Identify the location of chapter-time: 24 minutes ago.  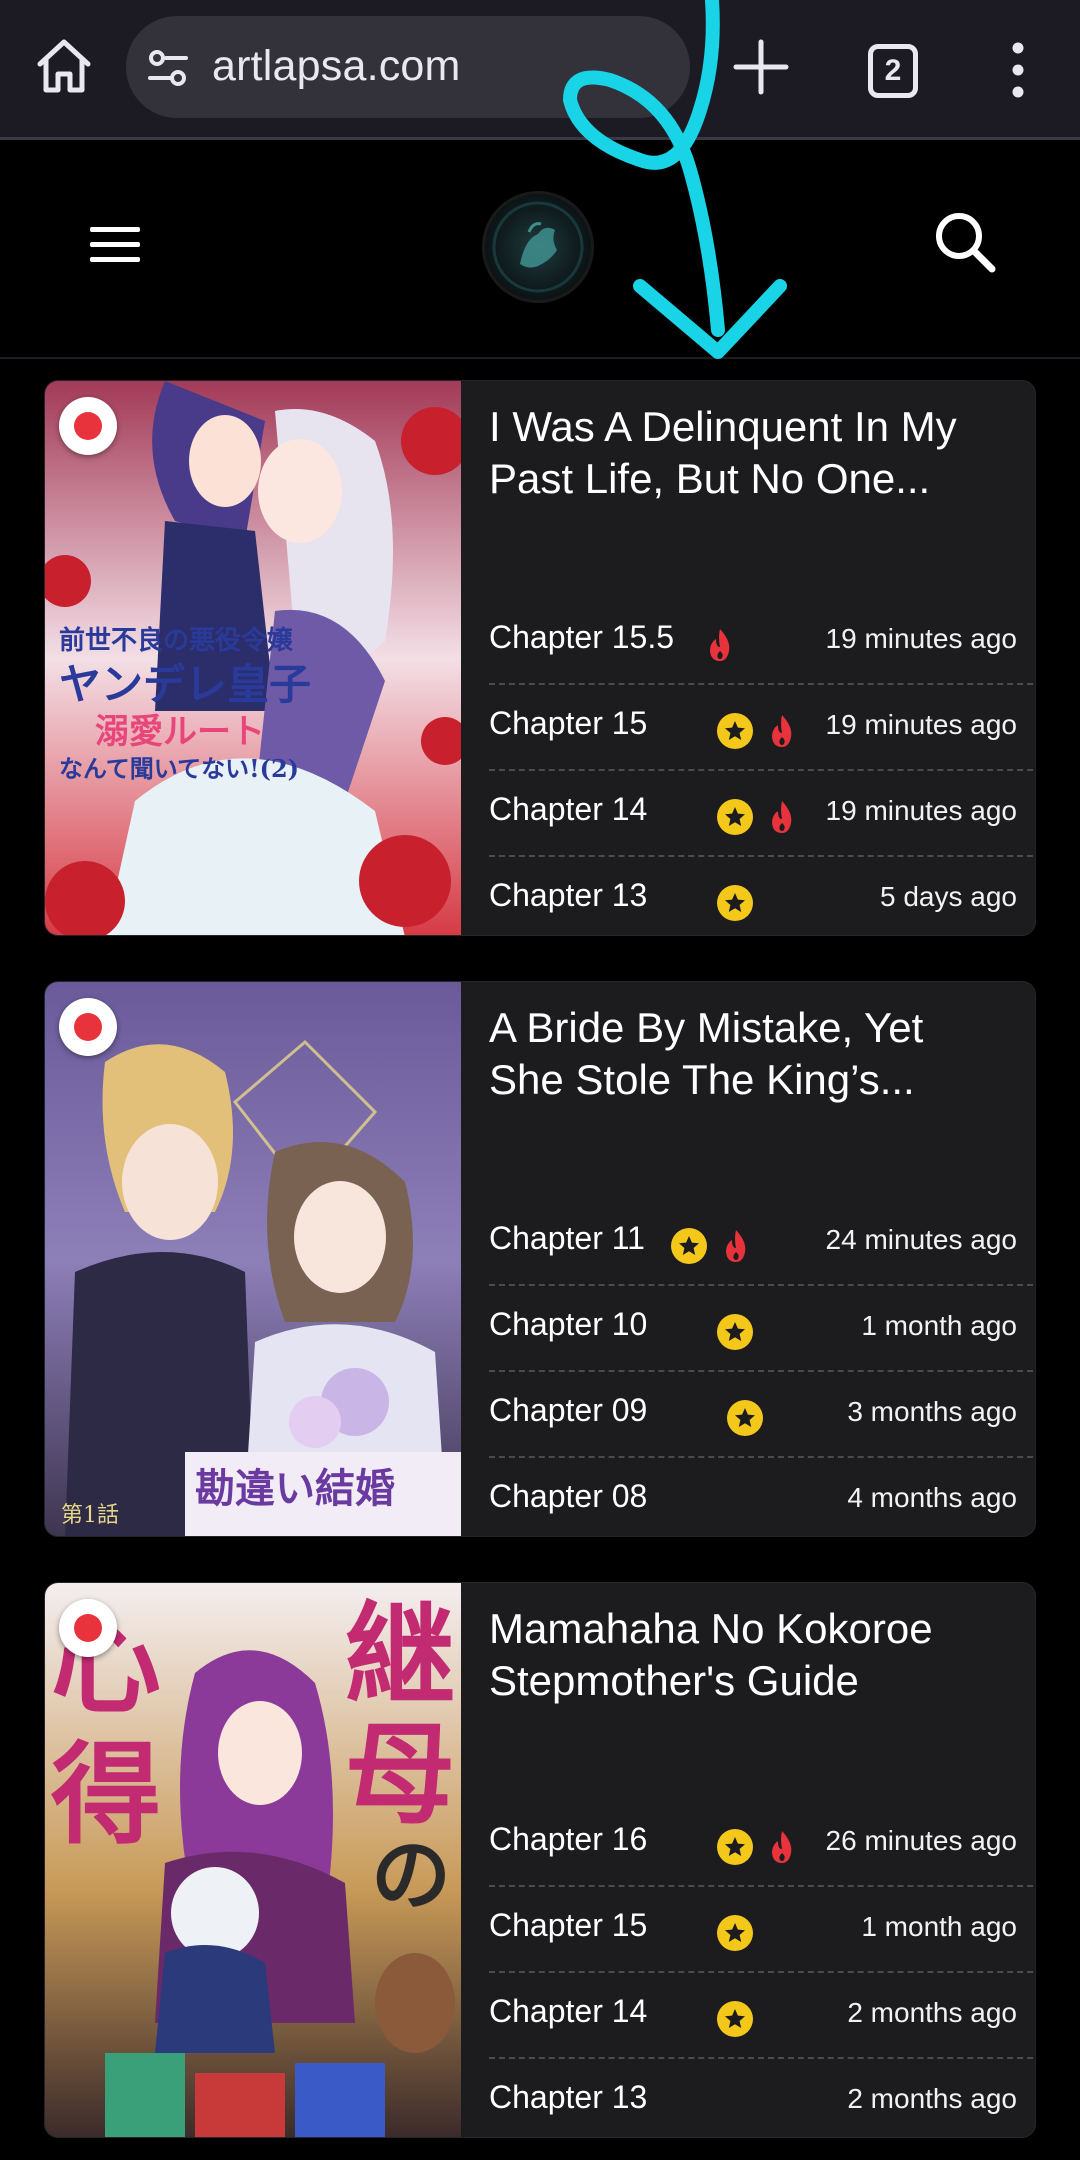
(921, 1239).